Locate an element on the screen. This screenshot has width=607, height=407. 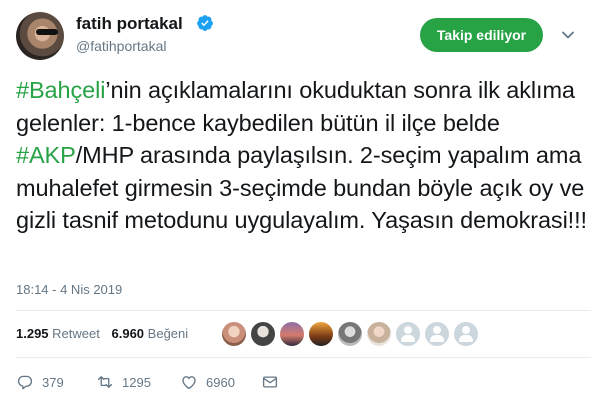
hashtag-link: #AKP is located at coordinates (46, 155).